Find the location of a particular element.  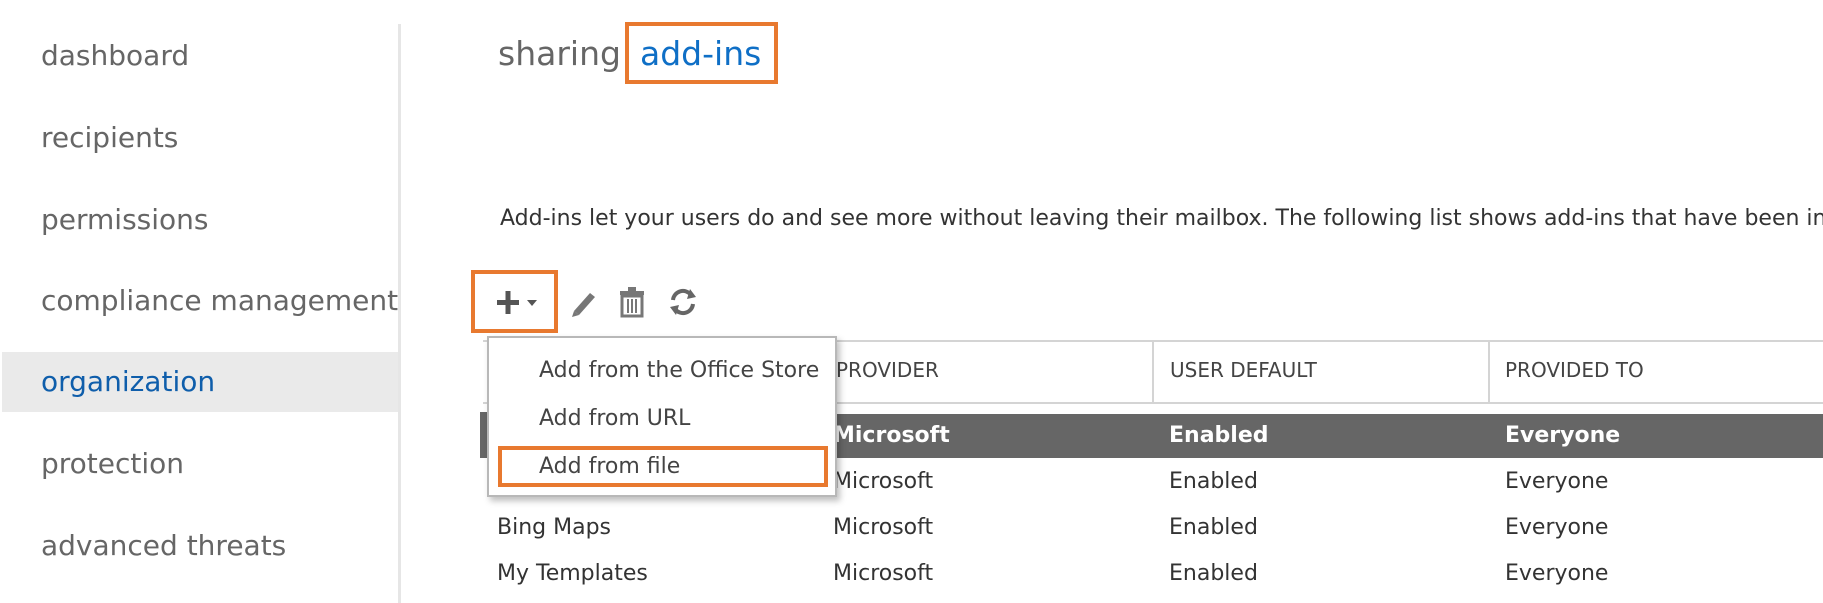

sidebar-item-compliance-management: compliance management is located at coordinates (200, 301).